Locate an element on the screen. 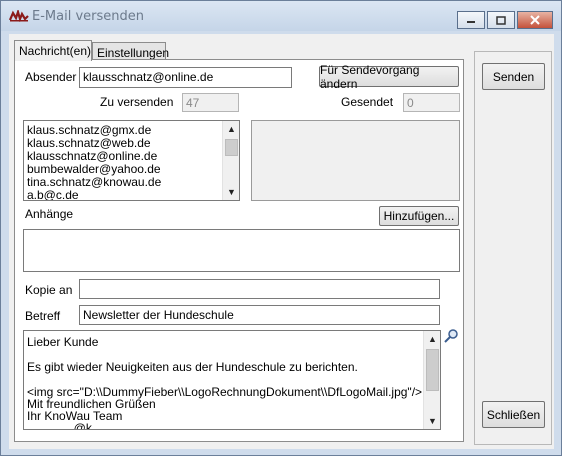 The image size is (562, 456). sender-label: Absender is located at coordinates (51, 77).